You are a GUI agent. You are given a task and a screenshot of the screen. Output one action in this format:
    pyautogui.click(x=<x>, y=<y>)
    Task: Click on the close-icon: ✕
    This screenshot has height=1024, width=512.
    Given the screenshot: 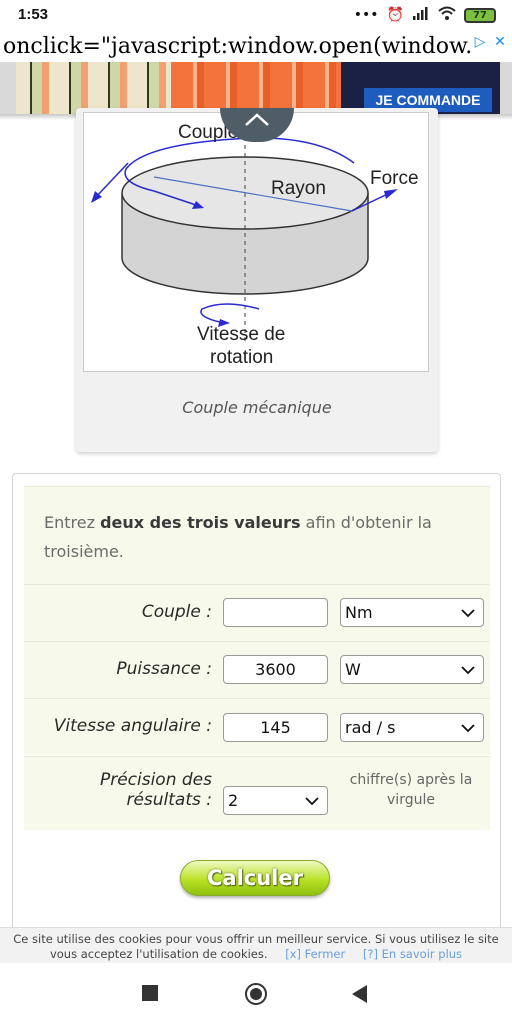 What is the action you would take?
    pyautogui.click(x=500, y=42)
    